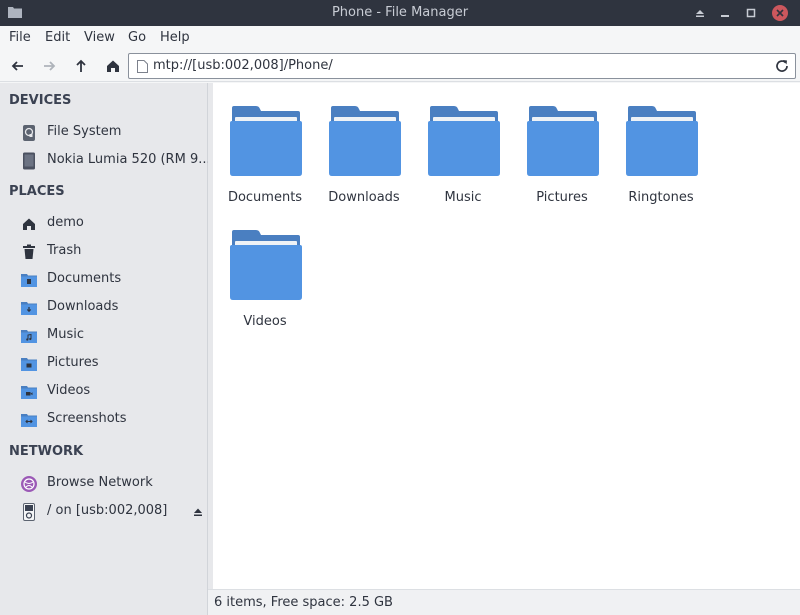 The image size is (800, 615). I want to click on back-button, so click(18, 66).